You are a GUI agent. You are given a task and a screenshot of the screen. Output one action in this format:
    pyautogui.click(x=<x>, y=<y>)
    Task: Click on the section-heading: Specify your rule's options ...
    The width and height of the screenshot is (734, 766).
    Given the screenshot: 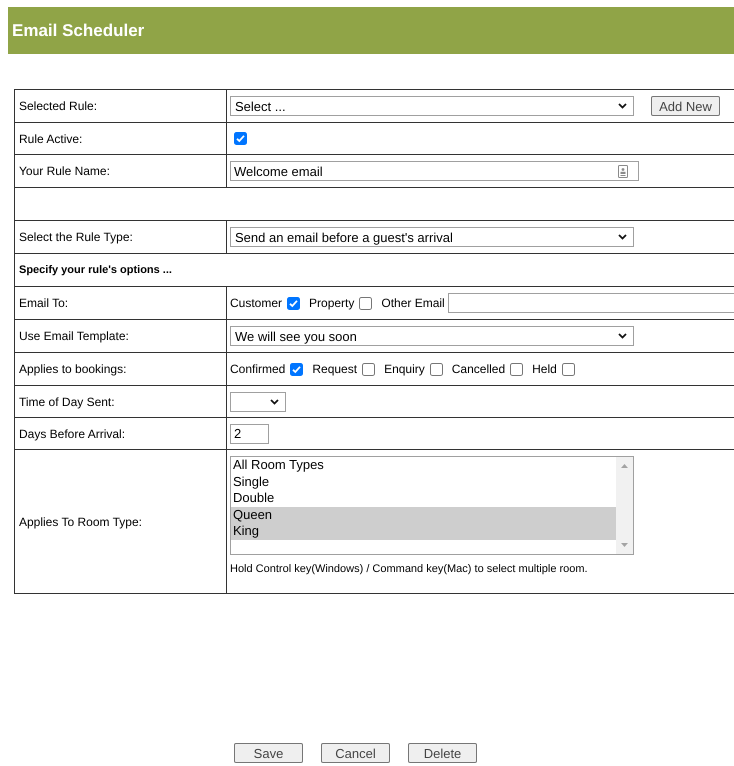 What is the action you would take?
    pyautogui.click(x=95, y=270)
    